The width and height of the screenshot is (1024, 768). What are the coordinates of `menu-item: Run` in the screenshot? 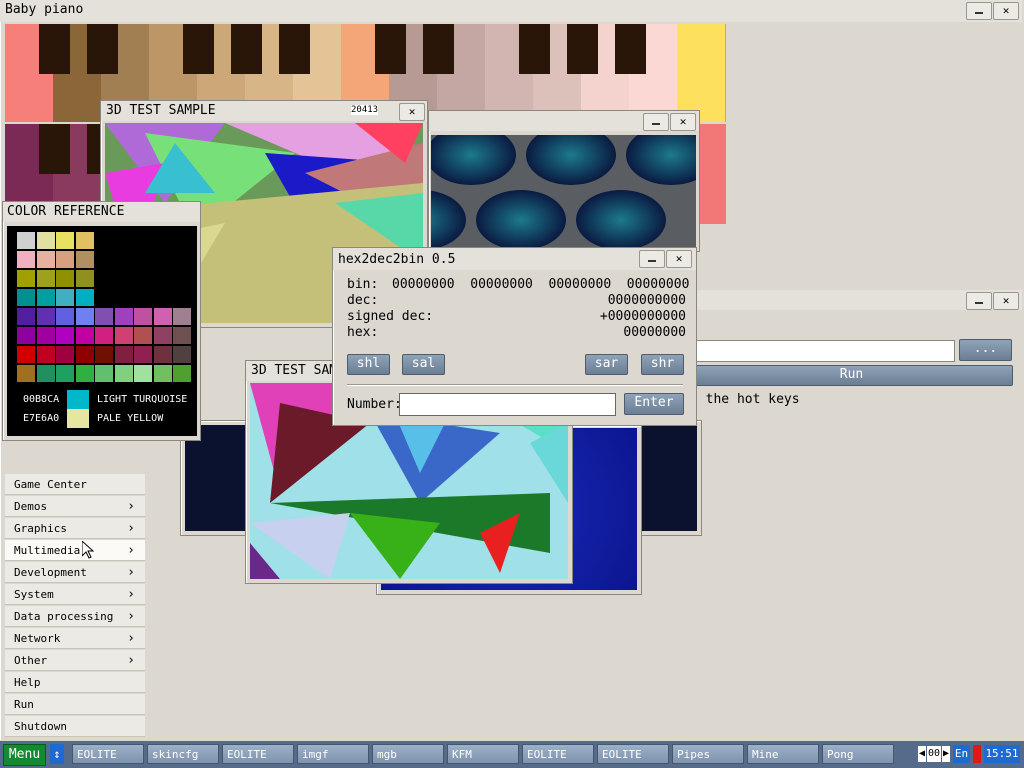 It's located at (75, 704).